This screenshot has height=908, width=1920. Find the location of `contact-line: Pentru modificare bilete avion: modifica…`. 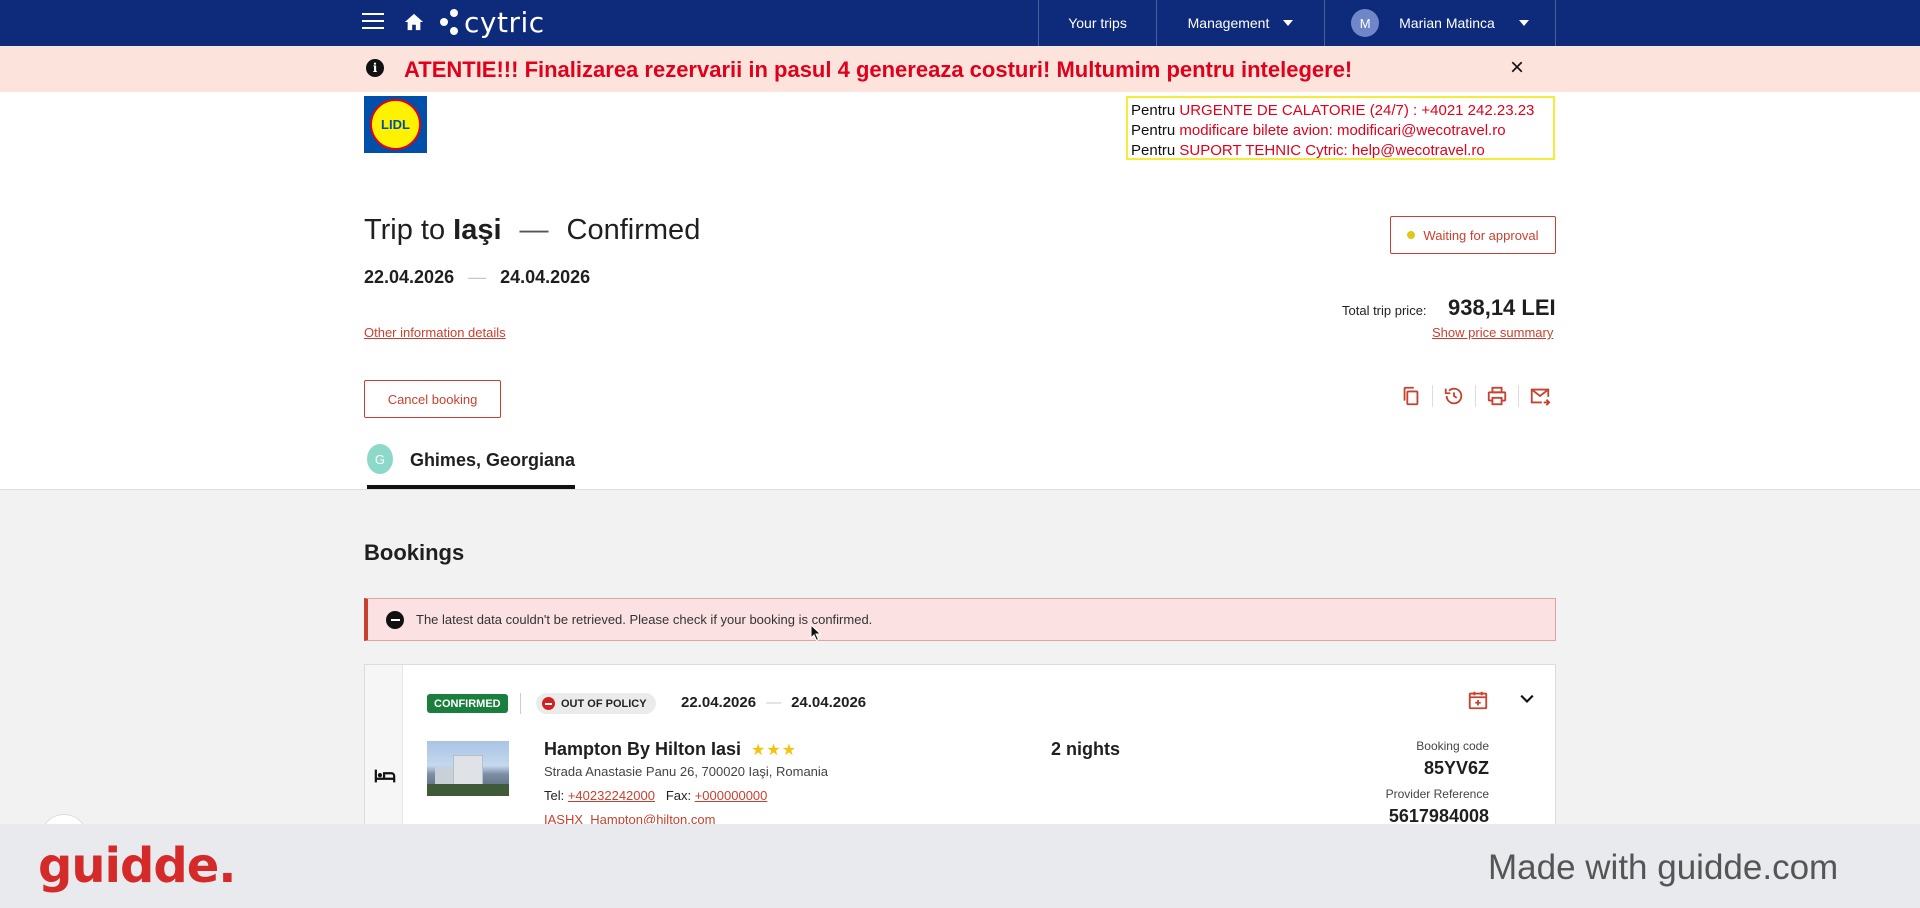

contact-line: Pentru modificare bilete avion: modifica… is located at coordinates (1340, 131).